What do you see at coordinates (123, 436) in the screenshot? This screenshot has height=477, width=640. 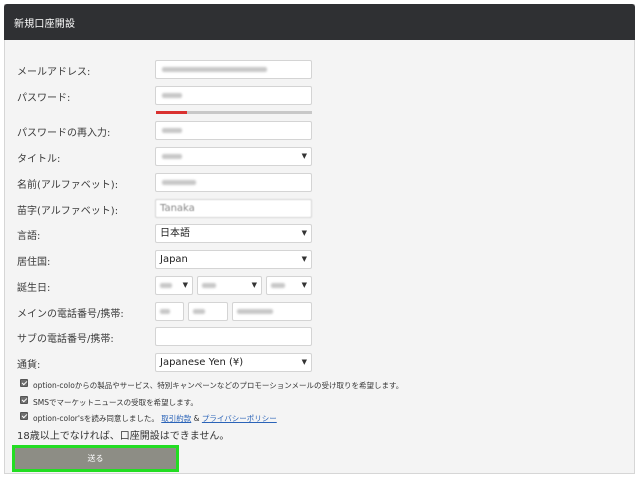 I see `age-notice: 18歳以上でなければ、口座開設はできません。` at bounding box center [123, 436].